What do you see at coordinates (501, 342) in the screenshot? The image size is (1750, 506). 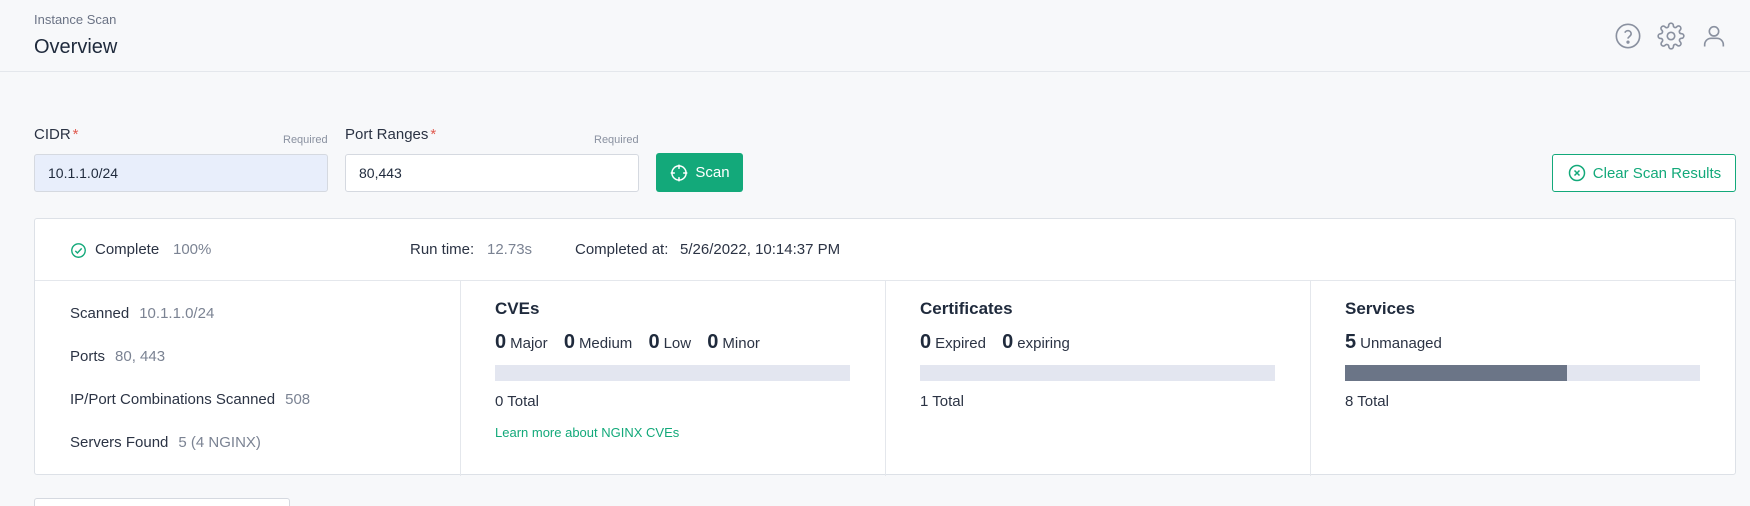 I see `cves-major-count: 0` at bounding box center [501, 342].